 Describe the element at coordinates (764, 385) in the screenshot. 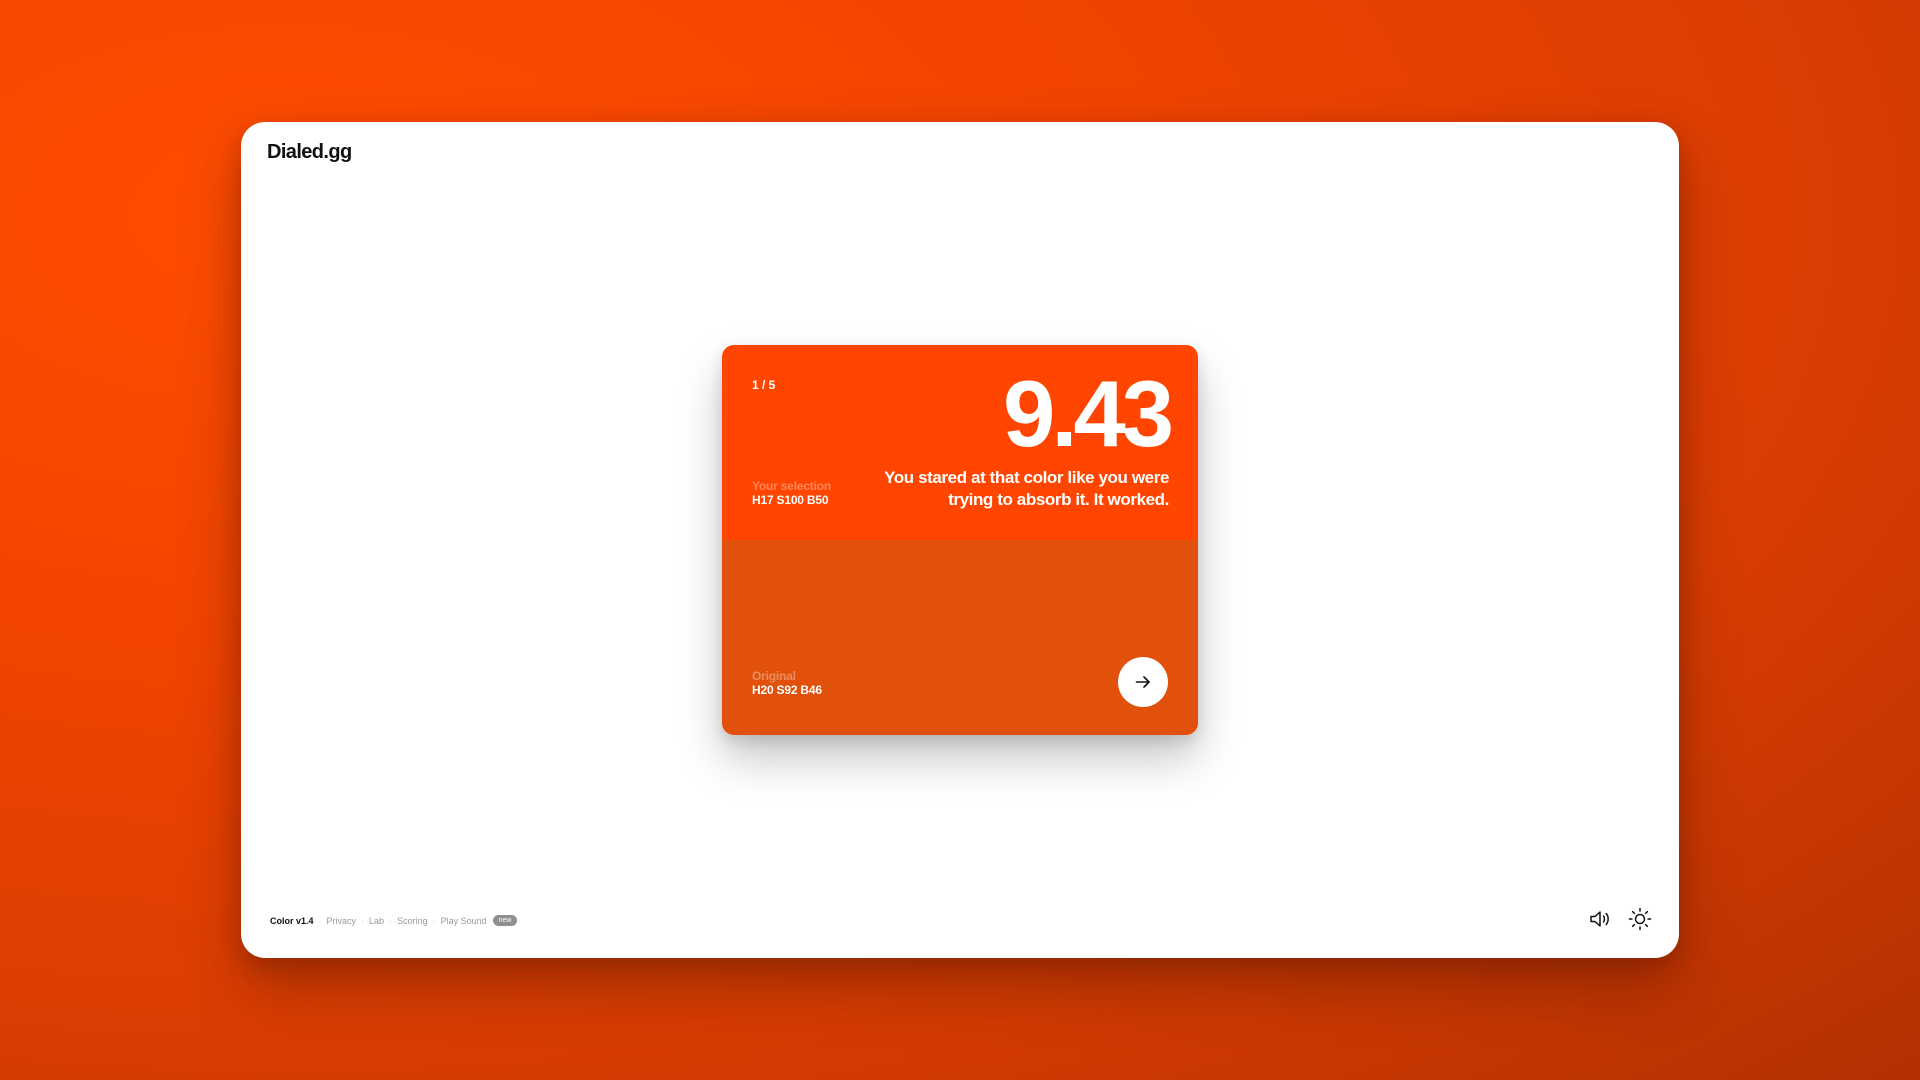

I see `round-indicator: 1 / 5` at that location.